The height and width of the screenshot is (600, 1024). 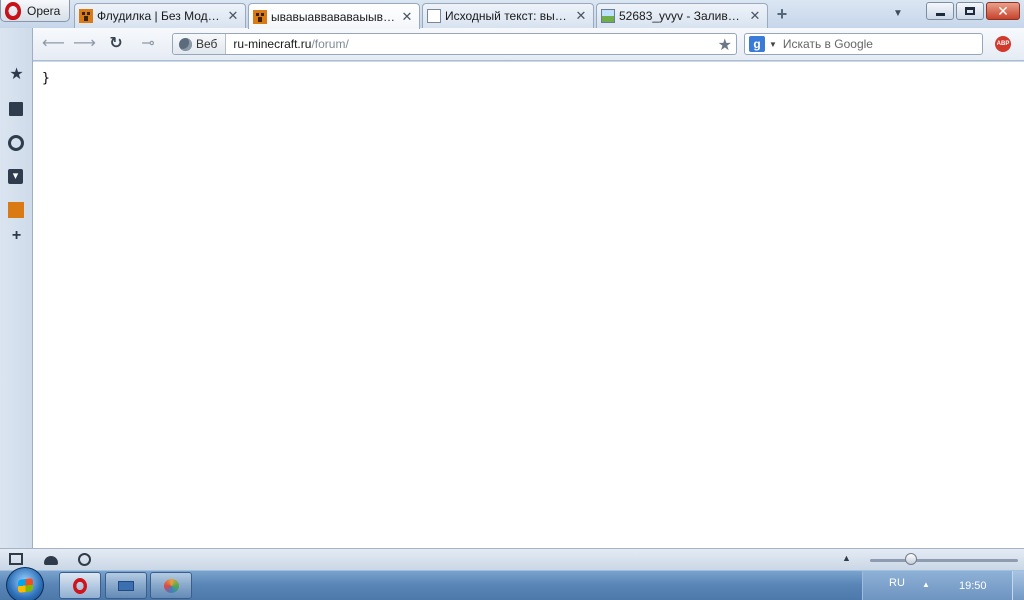 I want to click on arrow-left-icon: ⟵, so click(x=53, y=43).